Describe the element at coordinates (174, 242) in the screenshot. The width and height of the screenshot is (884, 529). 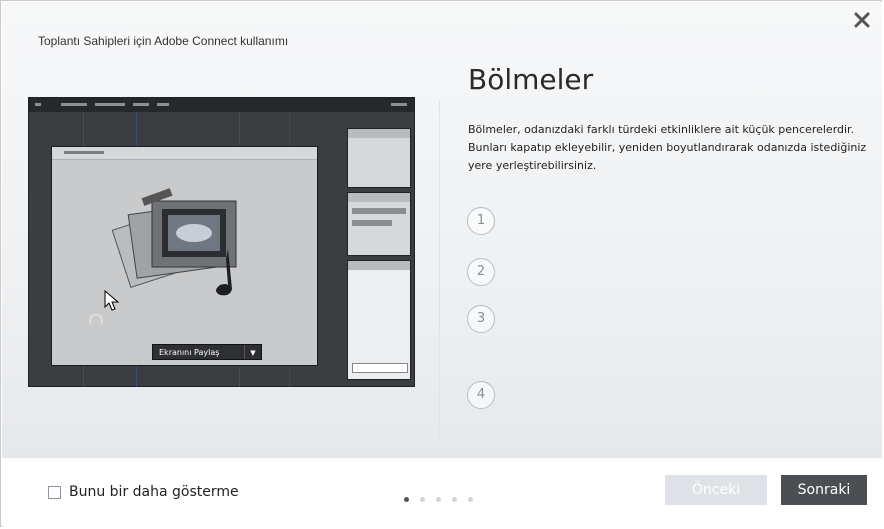
I see `media-stack-icon` at that location.